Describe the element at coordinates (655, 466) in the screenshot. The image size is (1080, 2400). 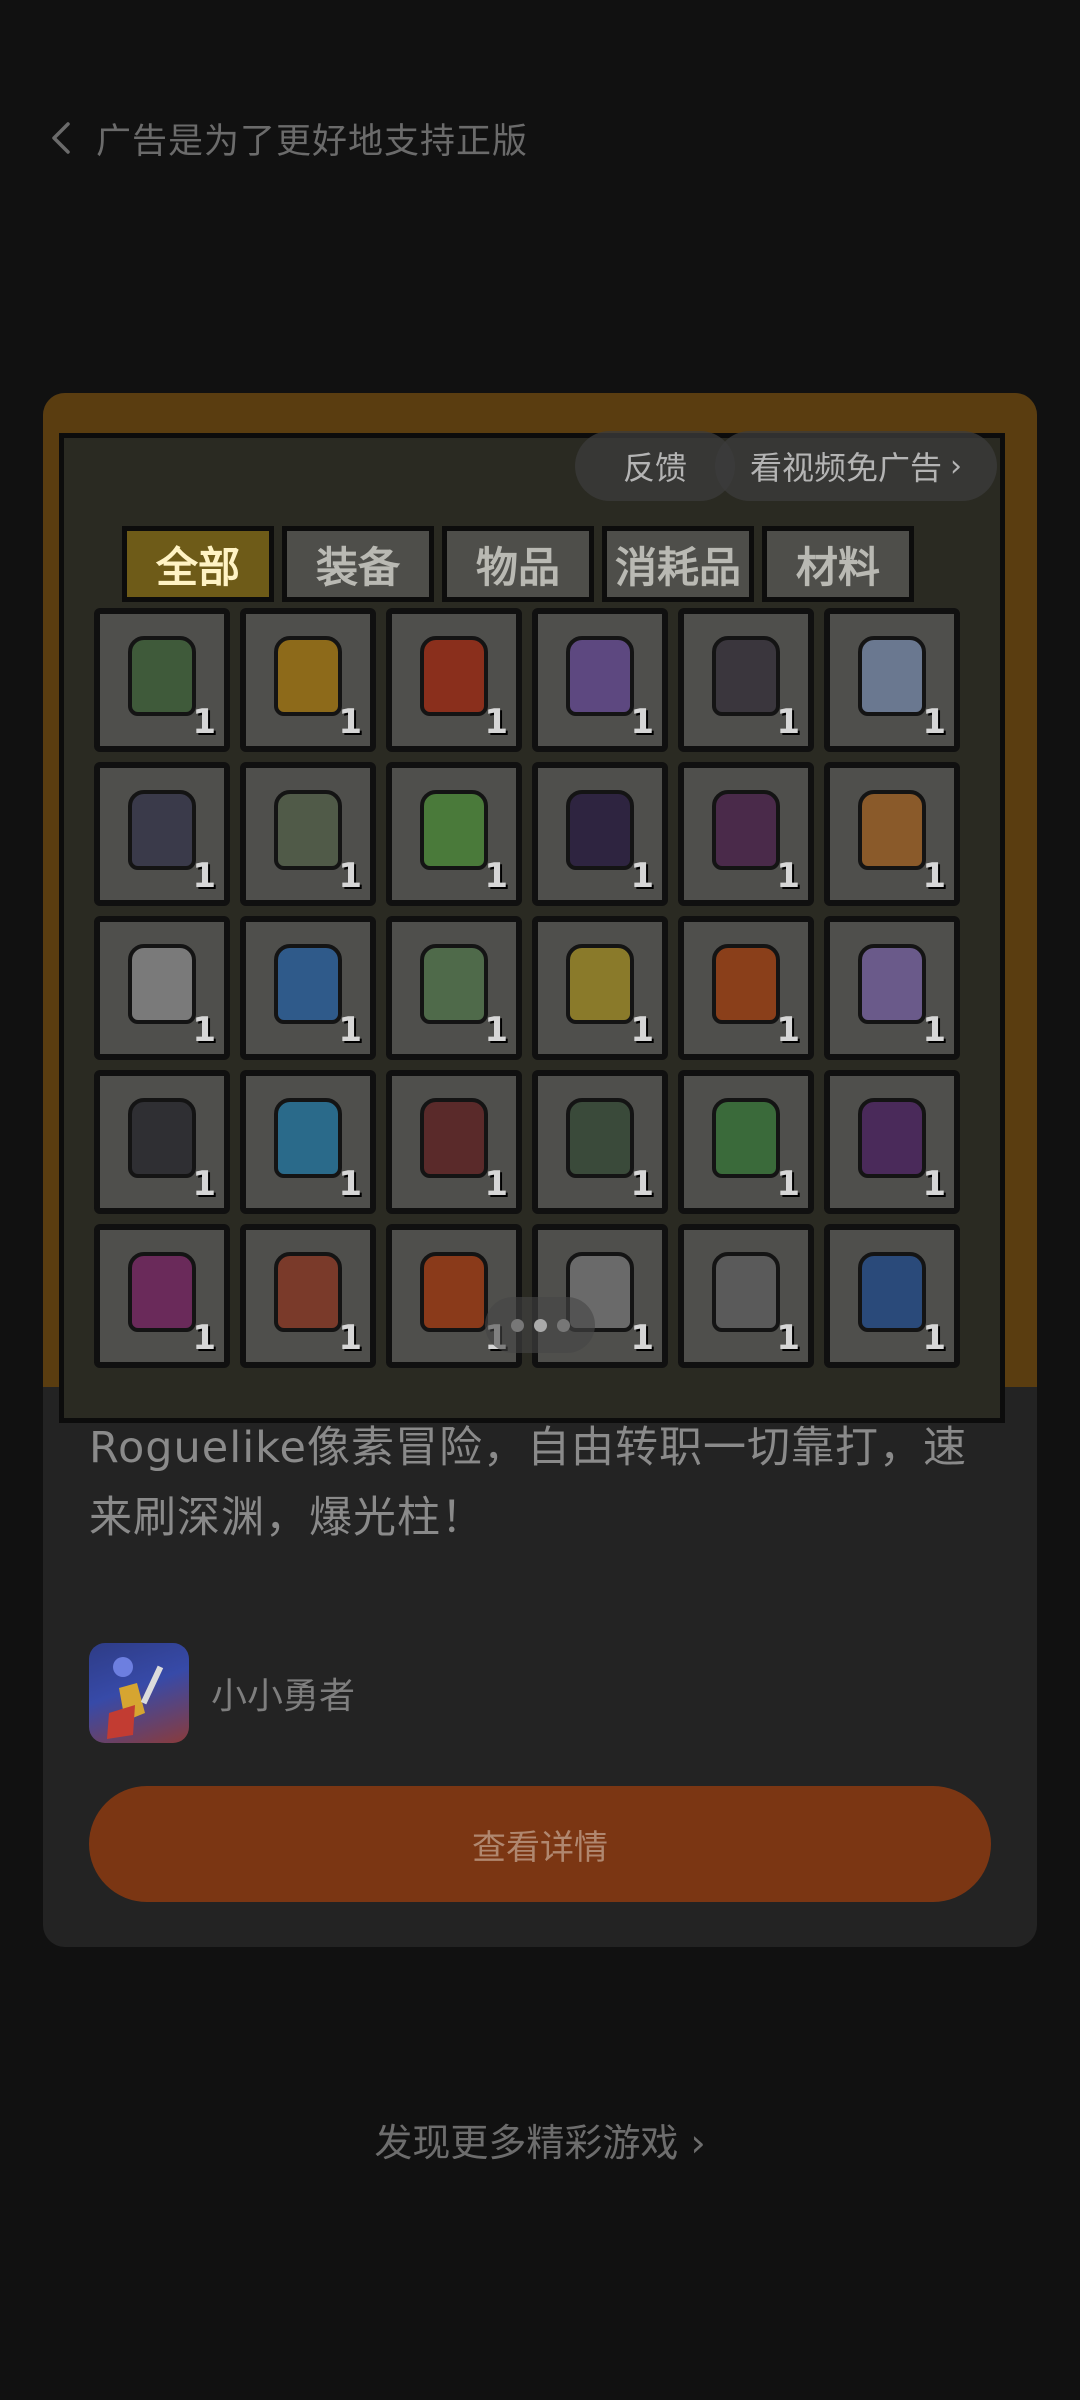
I see `feedback-button: 反馈` at that location.